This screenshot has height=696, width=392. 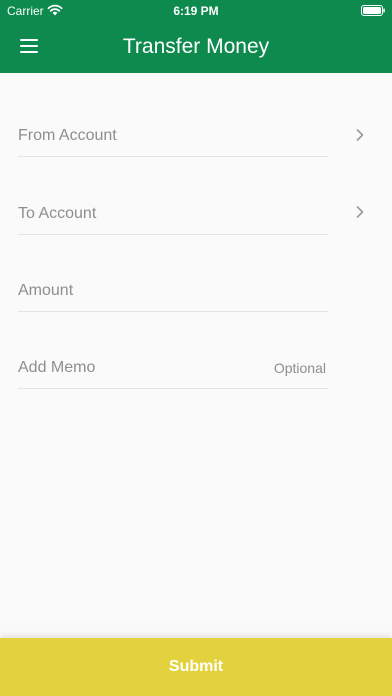 I want to click on status-bar: Carrier 6:19 PM, so click(x=196, y=11).